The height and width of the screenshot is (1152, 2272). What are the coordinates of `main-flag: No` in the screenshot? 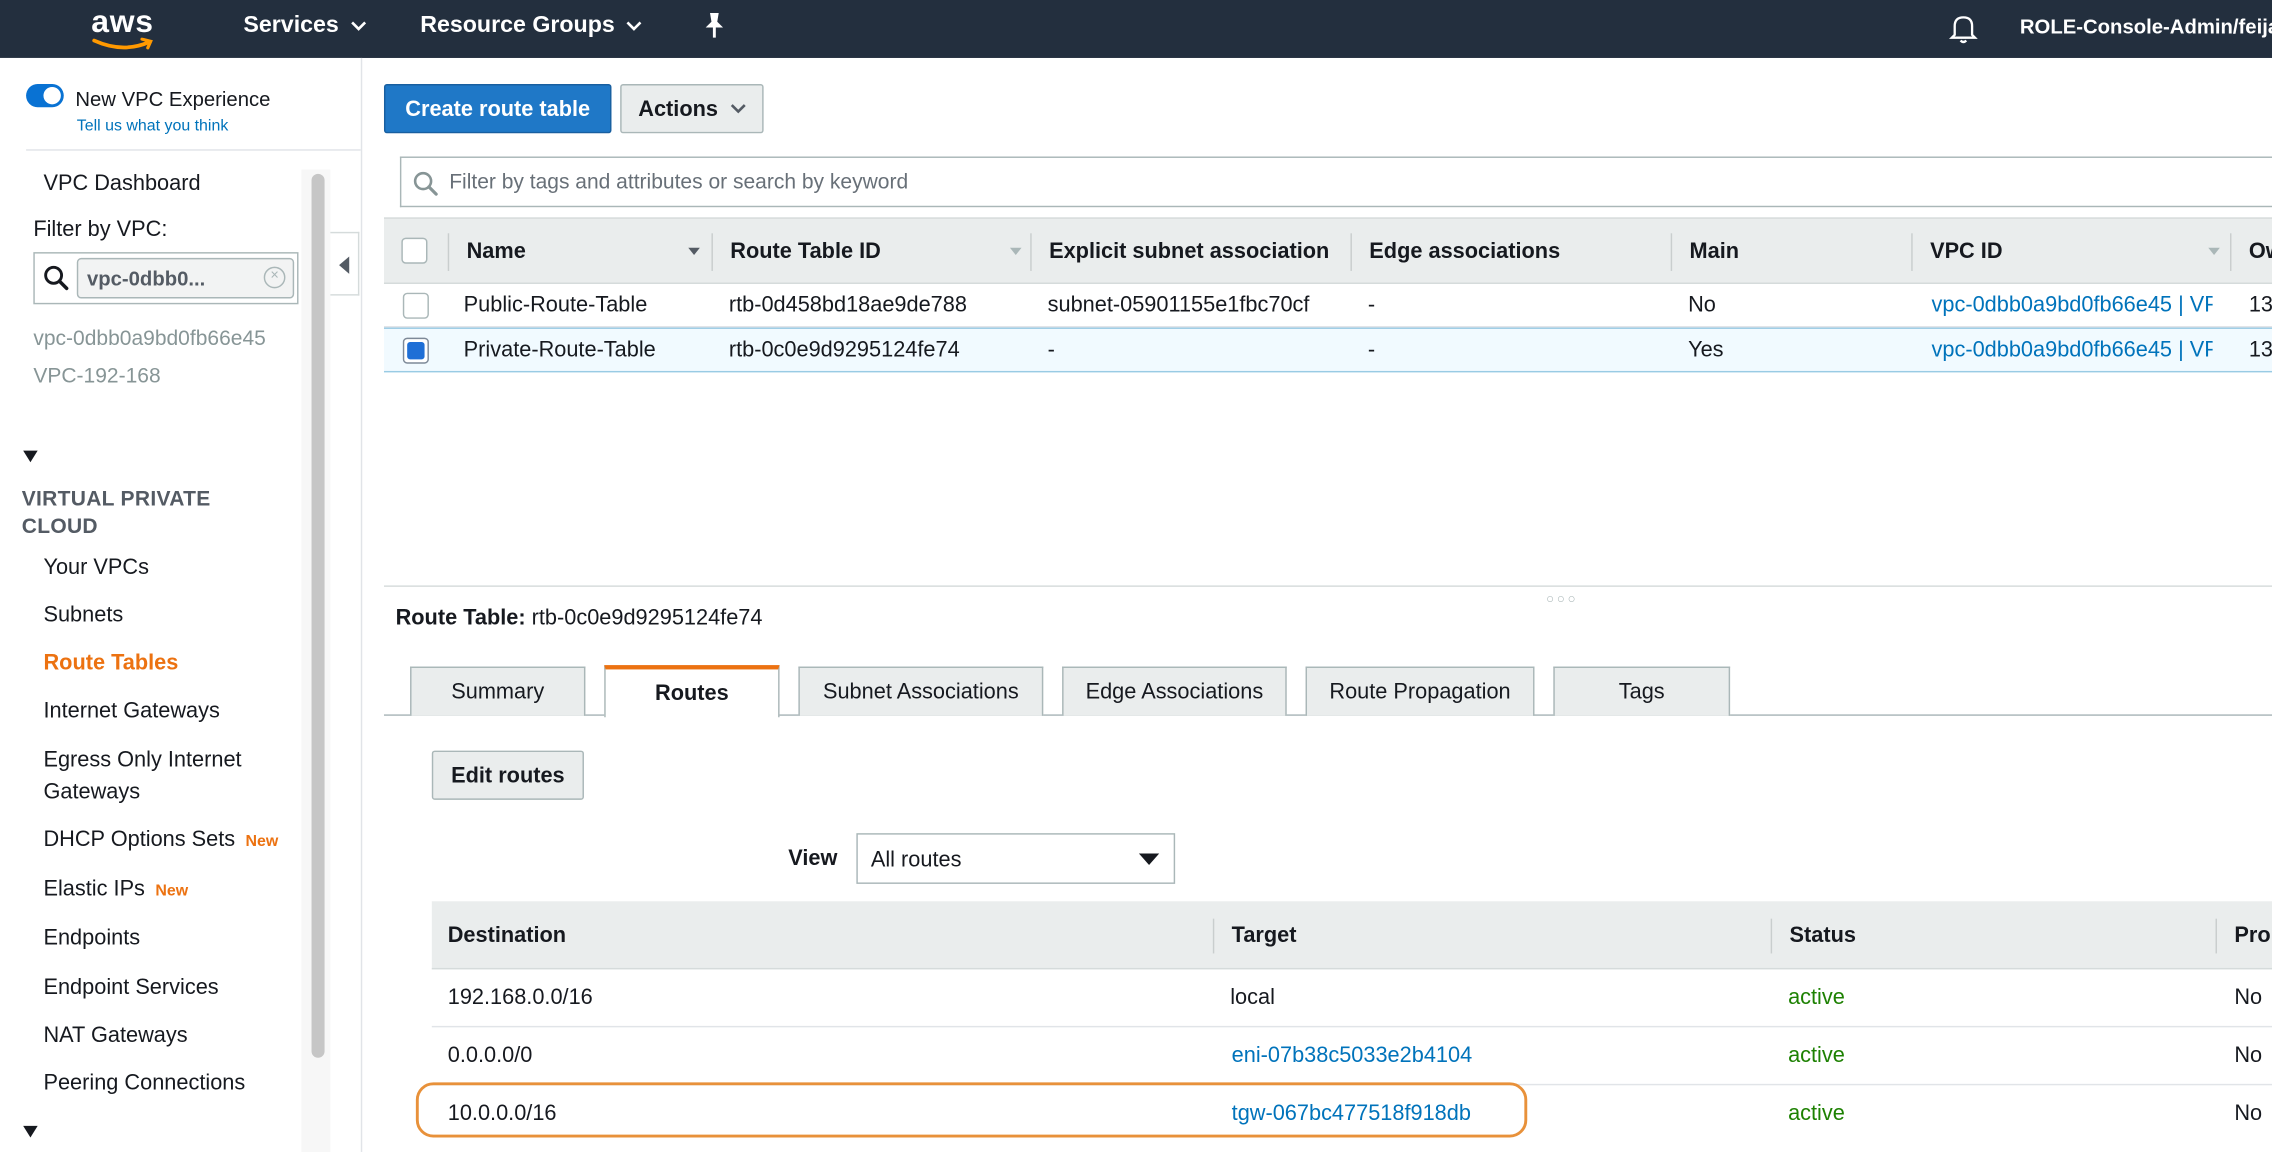 It's located at (1702, 305).